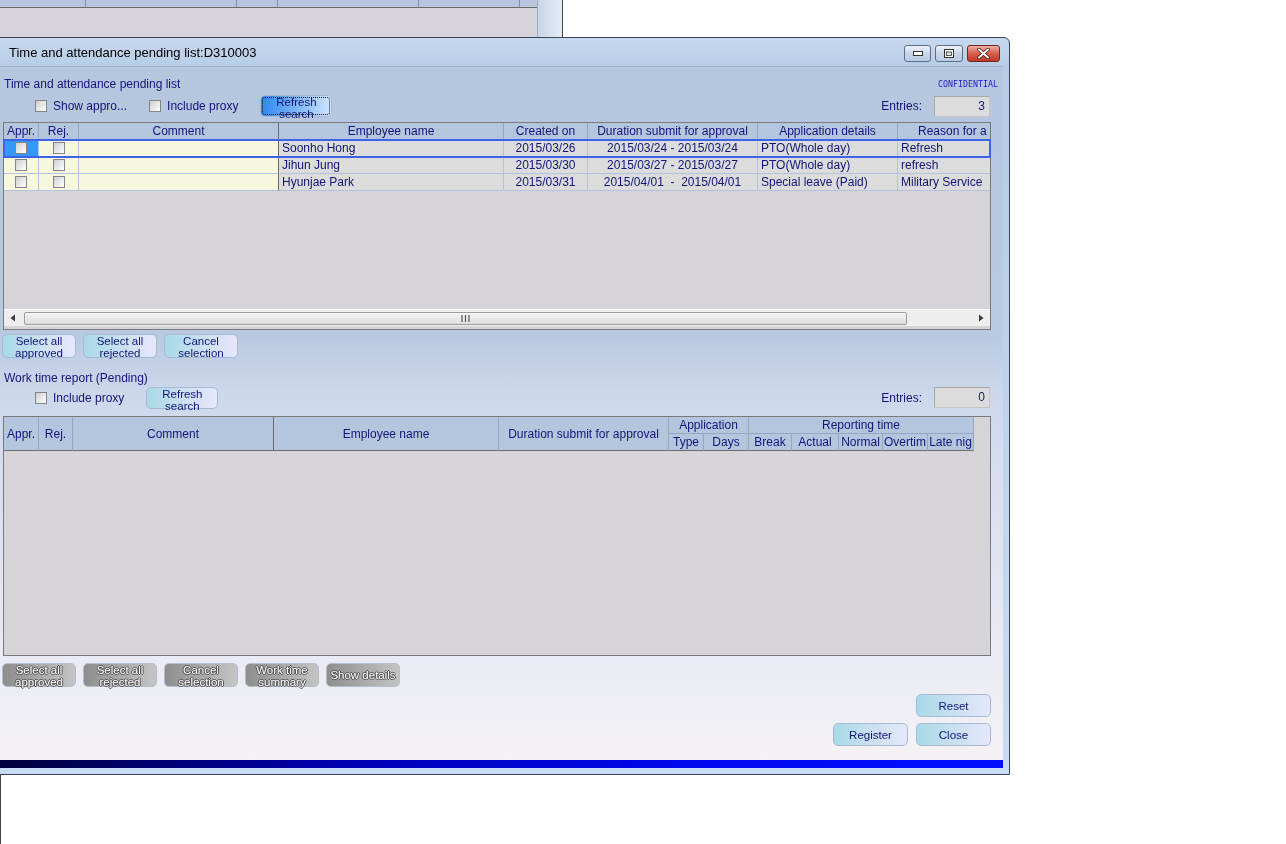 The height and width of the screenshot is (844, 1286). I want to click on table-cell: 2015/03/31, so click(546, 182).